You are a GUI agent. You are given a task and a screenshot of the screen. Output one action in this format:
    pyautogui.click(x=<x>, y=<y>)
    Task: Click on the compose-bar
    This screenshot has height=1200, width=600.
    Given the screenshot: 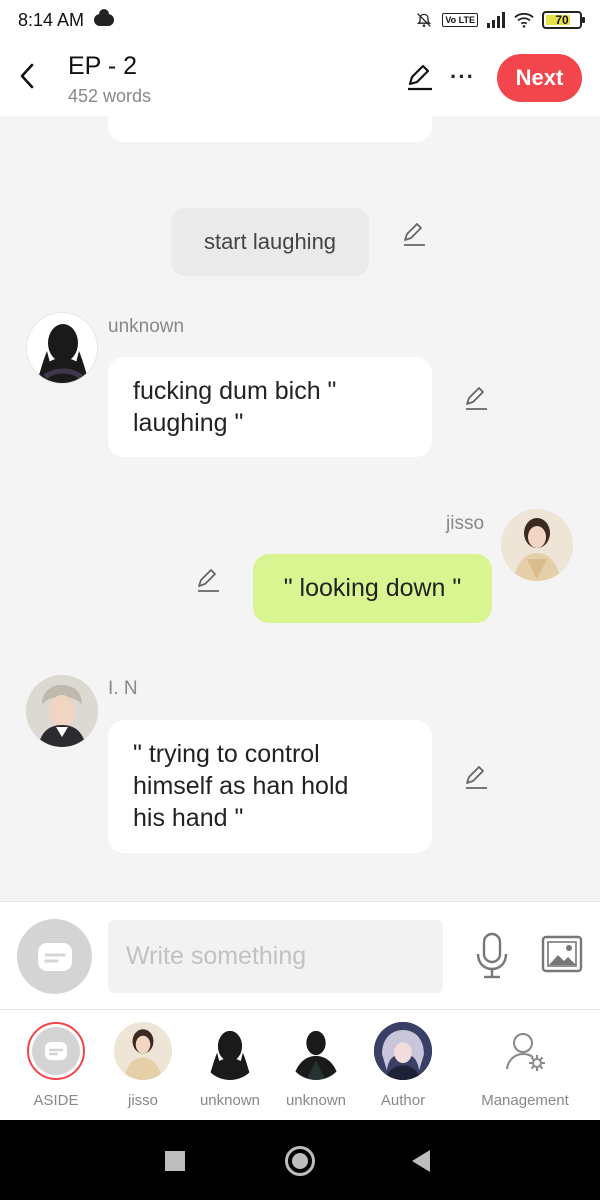 What is the action you would take?
    pyautogui.click(x=300, y=955)
    